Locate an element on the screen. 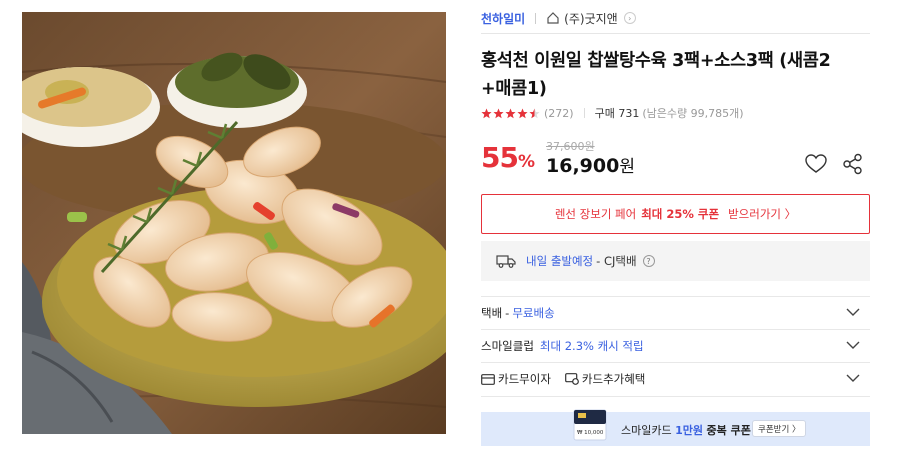 The image size is (900, 452). help-icon: ? is located at coordinates (648, 261).